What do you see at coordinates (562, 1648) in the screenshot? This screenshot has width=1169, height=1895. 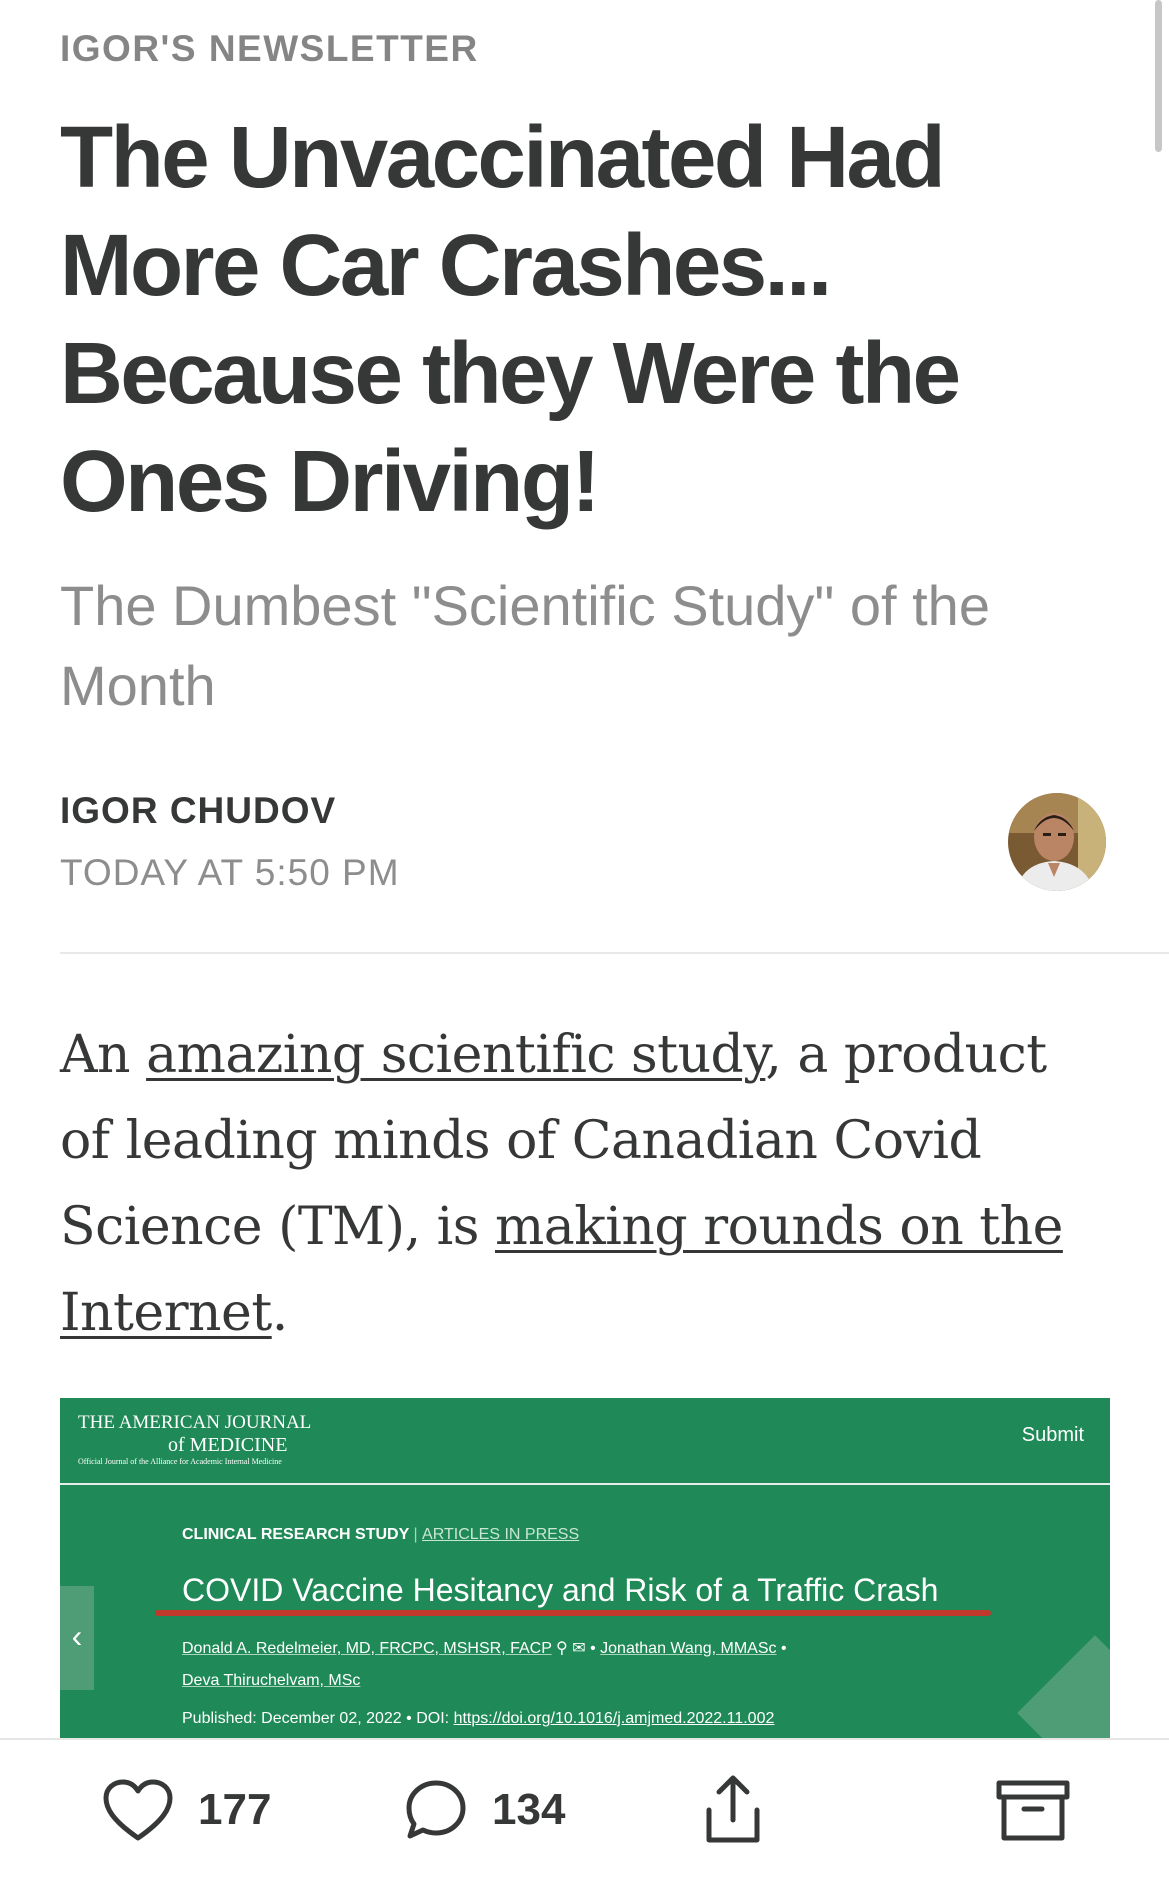 I see `person-icon: ⚲` at bounding box center [562, 1648].